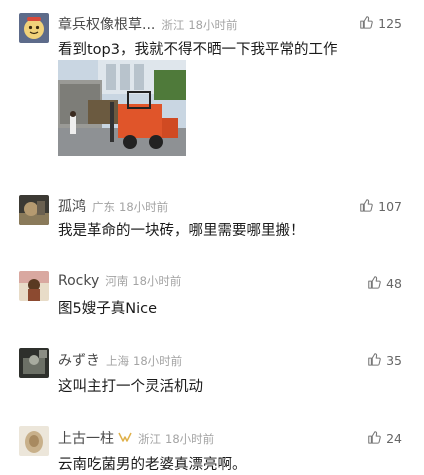 The height and width of the screenshot is (475, 424). Describe the element at coordinates (130, 387) in the screenshot. I see `comment-text: 这叫主打一个灵活机动` at that location.